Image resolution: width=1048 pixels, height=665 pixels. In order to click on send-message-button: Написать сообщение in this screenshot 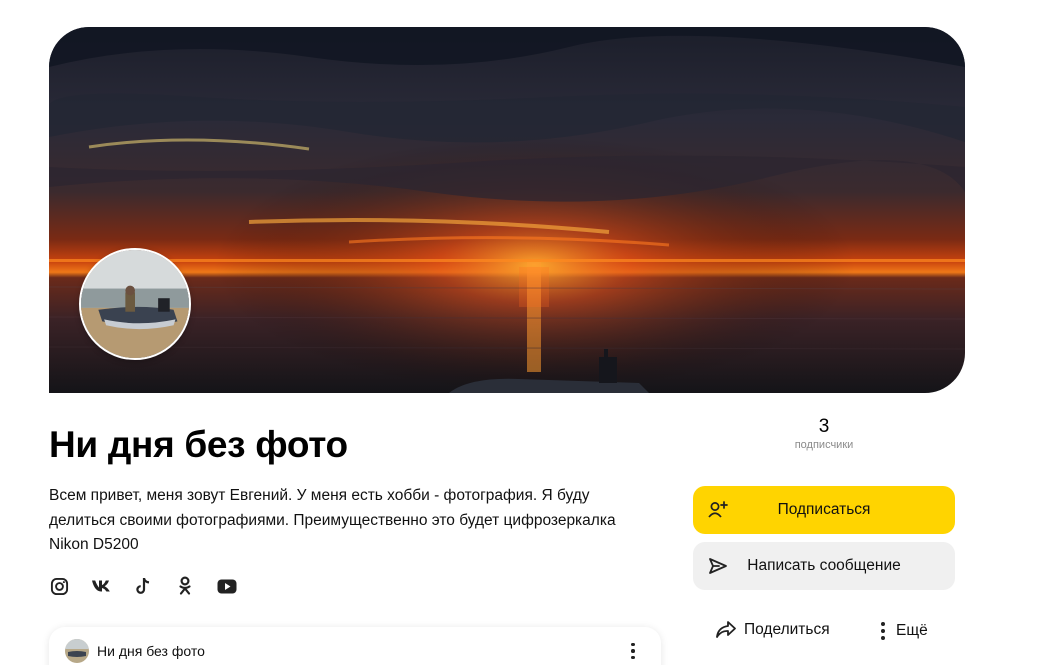, I will do `click(824, 566)`.